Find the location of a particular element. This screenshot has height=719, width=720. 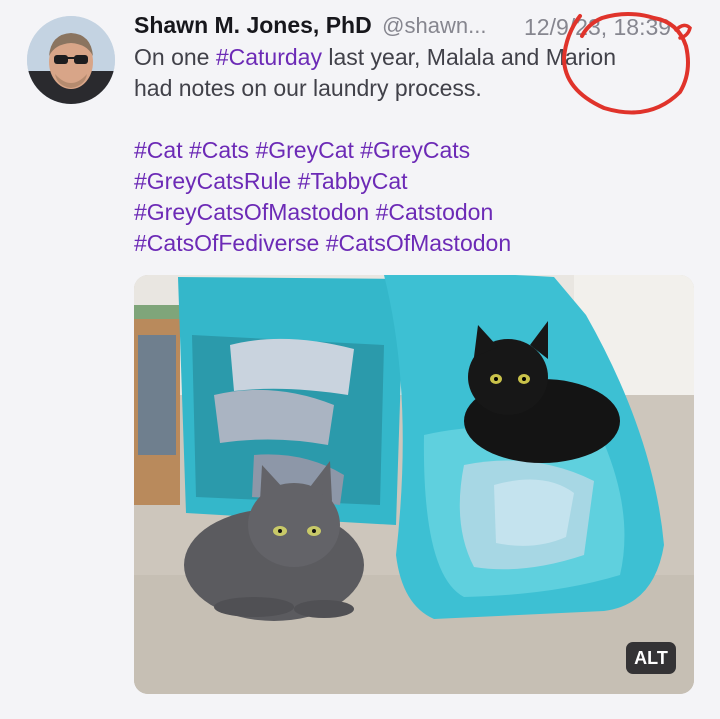

hashtag-line: #GreyCatsOfMastodon #Catstodon is located at coordinates (414, 212).